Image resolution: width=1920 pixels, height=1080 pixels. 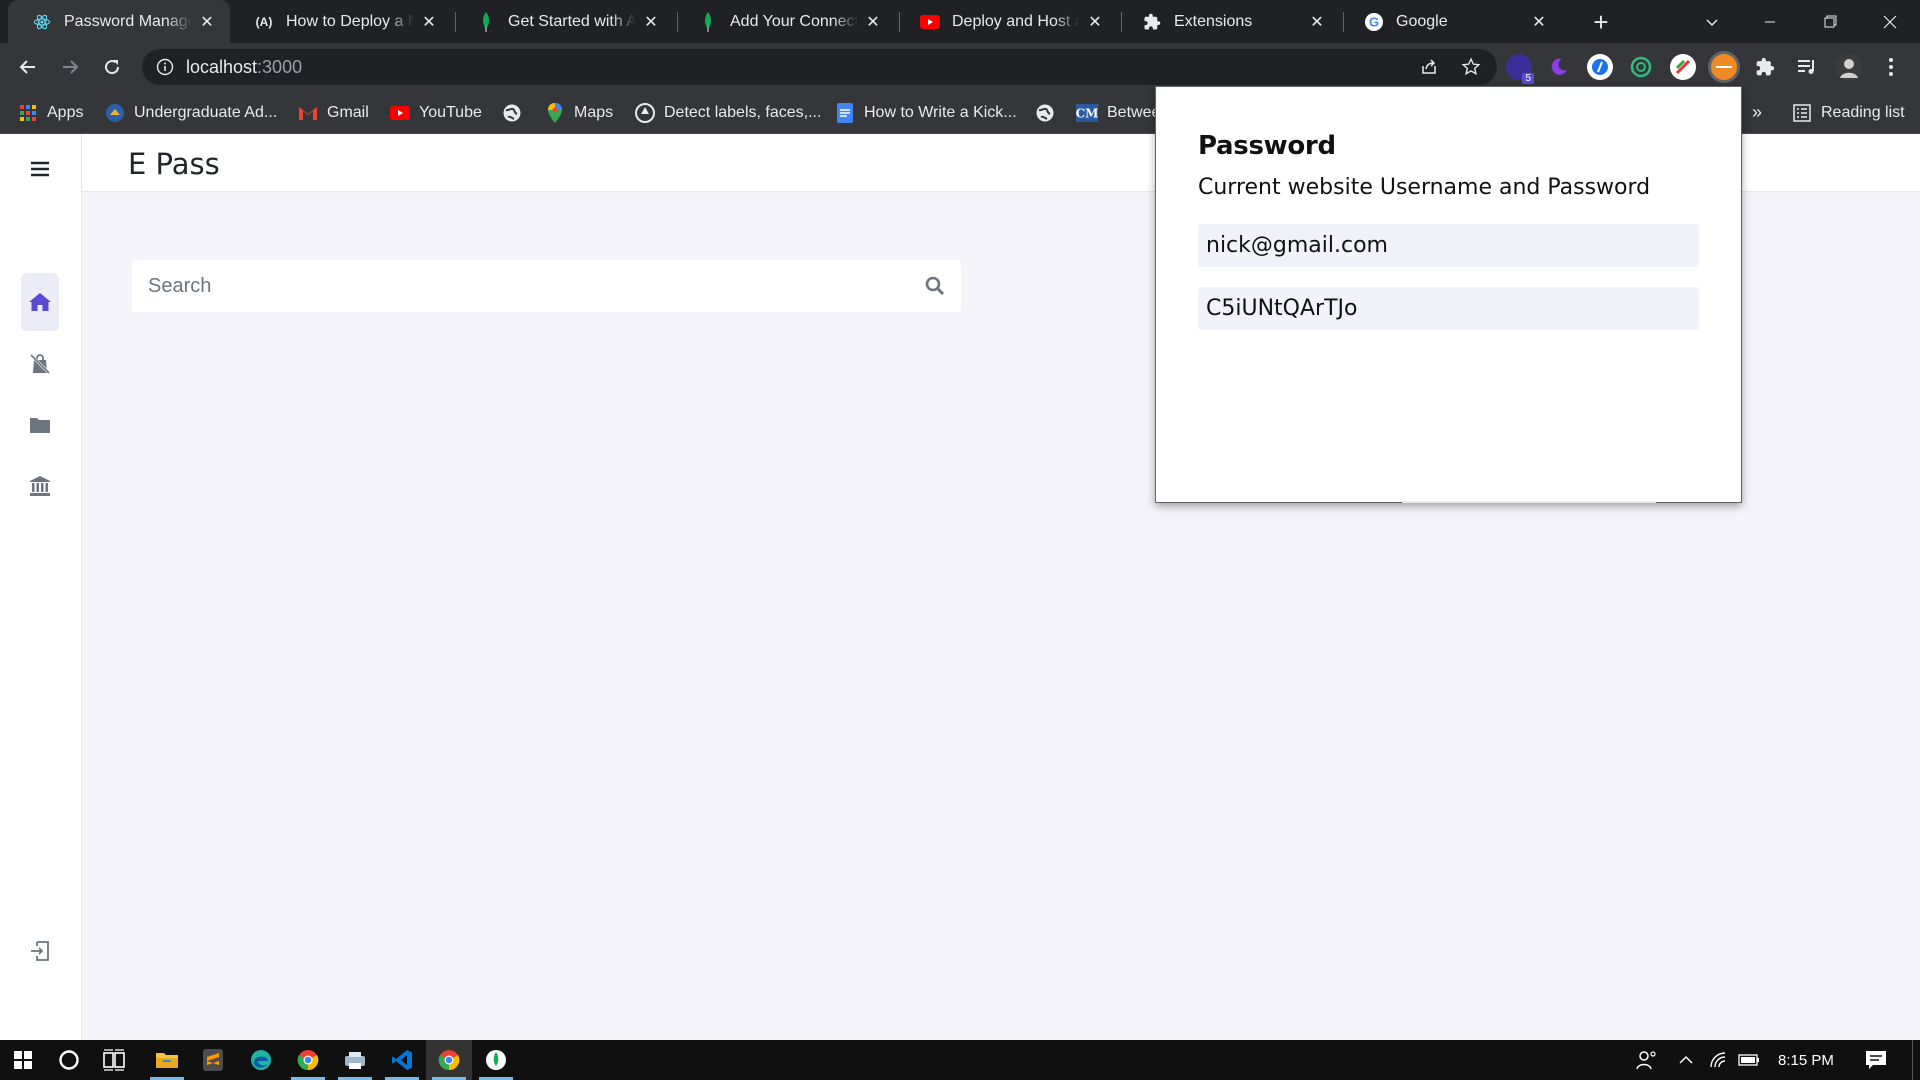 I want to click on reading-list-label: Reading list, so click(x=1863, y=112).